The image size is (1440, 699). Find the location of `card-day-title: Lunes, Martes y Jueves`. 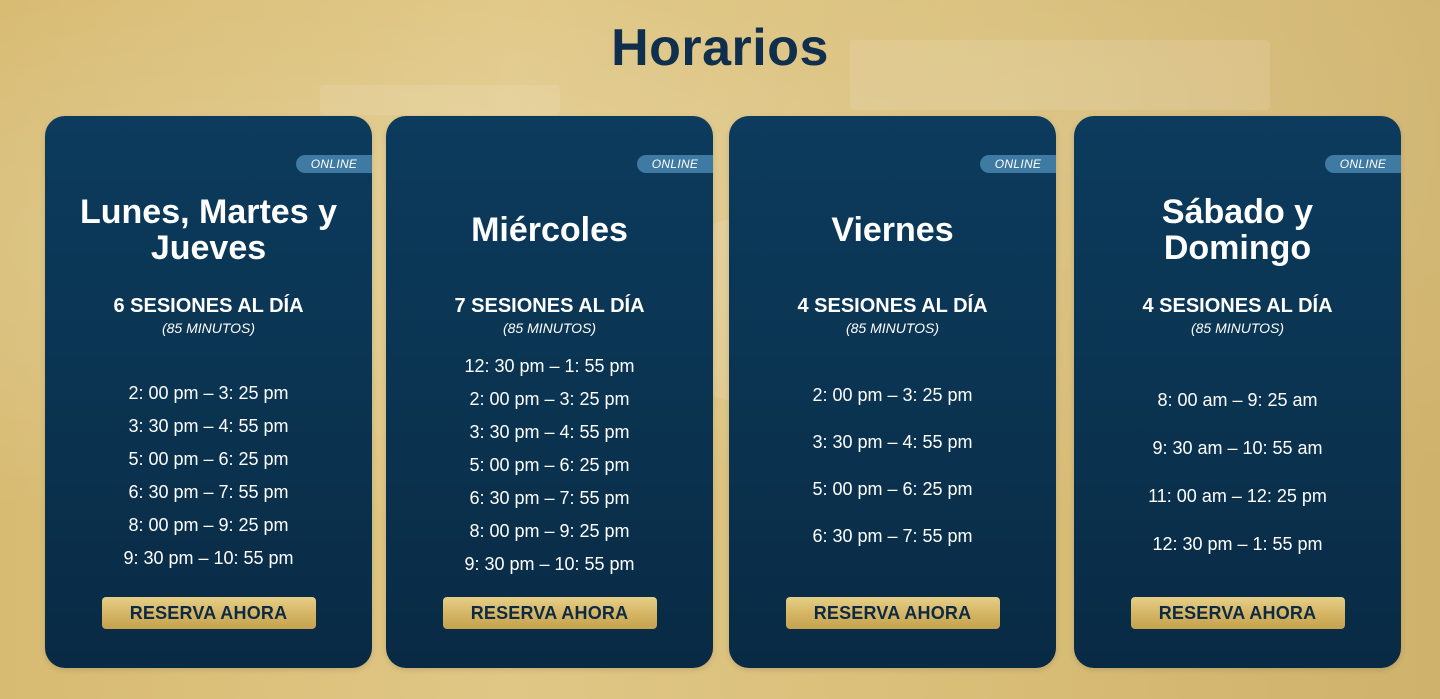

card-day-title: Lunes, Martes y Jueves is located at coordinates (208, 230).